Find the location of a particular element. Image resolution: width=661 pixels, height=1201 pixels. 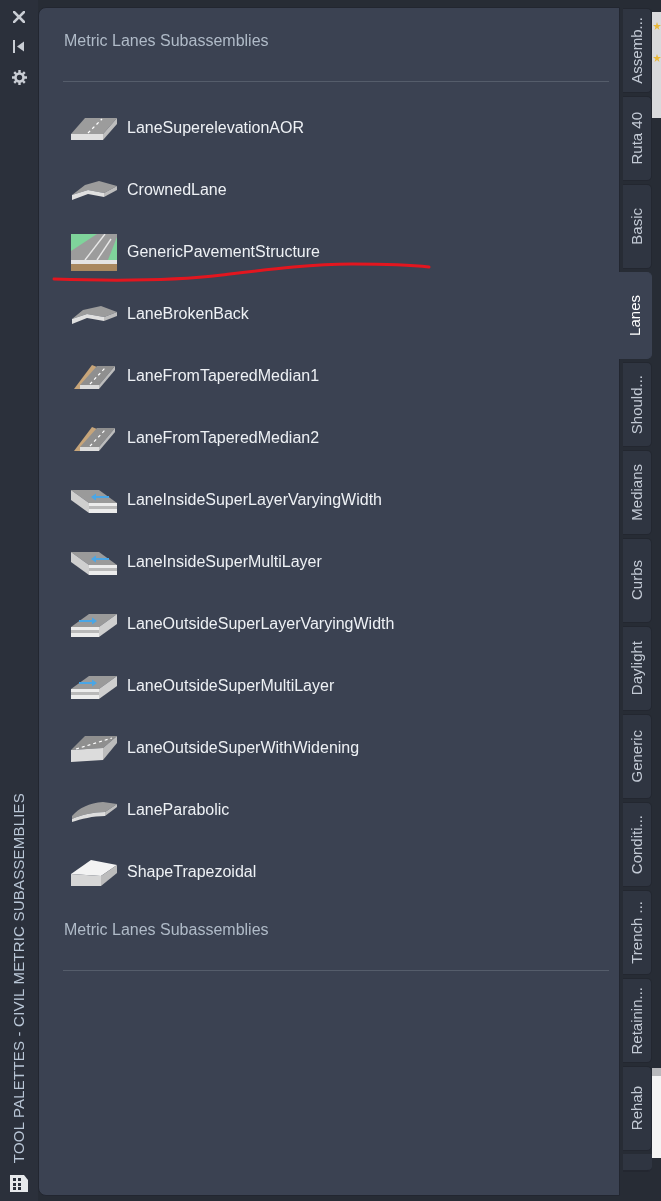

tool-item: LaneSuperelevationAOR is located at coordinates (185, 128).